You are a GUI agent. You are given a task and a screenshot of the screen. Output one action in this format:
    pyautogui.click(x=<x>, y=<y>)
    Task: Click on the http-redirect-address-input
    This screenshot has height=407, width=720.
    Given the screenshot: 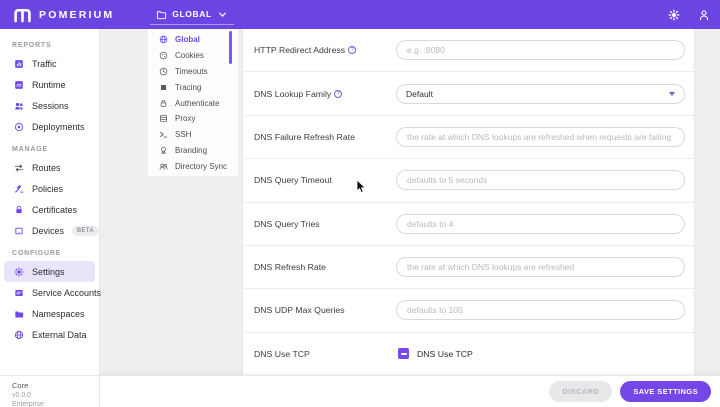 What is the action you would take?
    pyautogui.click(x=540, y=50)
    